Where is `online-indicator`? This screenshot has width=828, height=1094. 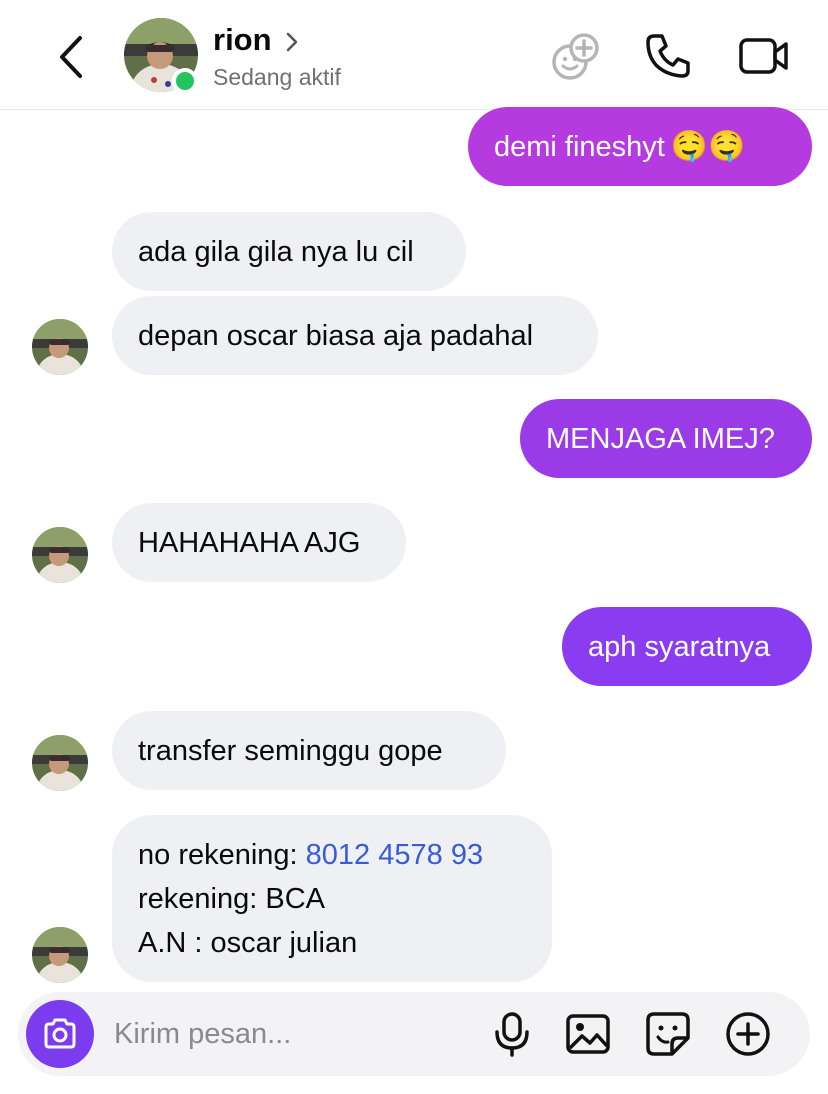 online-indicator is located at coordinates (185, 81).